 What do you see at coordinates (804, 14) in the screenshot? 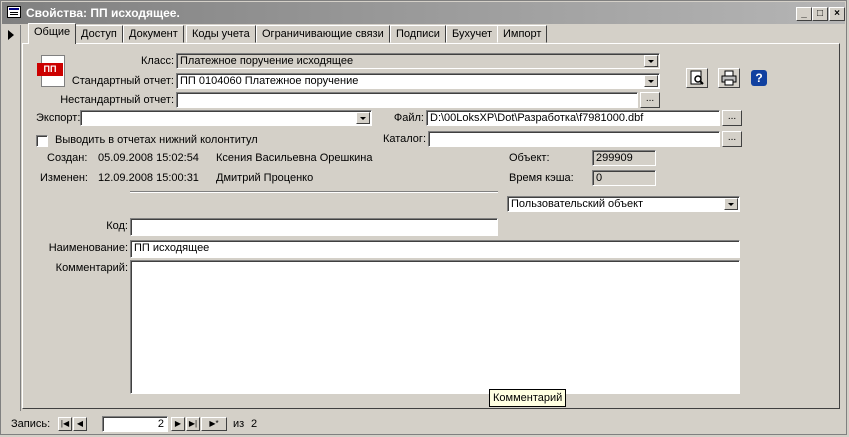
I see `minimize-button: _` at bounding box center [804, 14].